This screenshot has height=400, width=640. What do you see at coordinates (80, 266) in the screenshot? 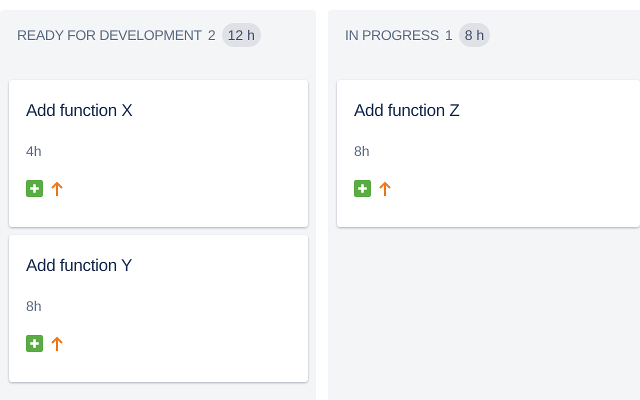
I see `issue-title: Add function Y` at bounding box center [80, 266].